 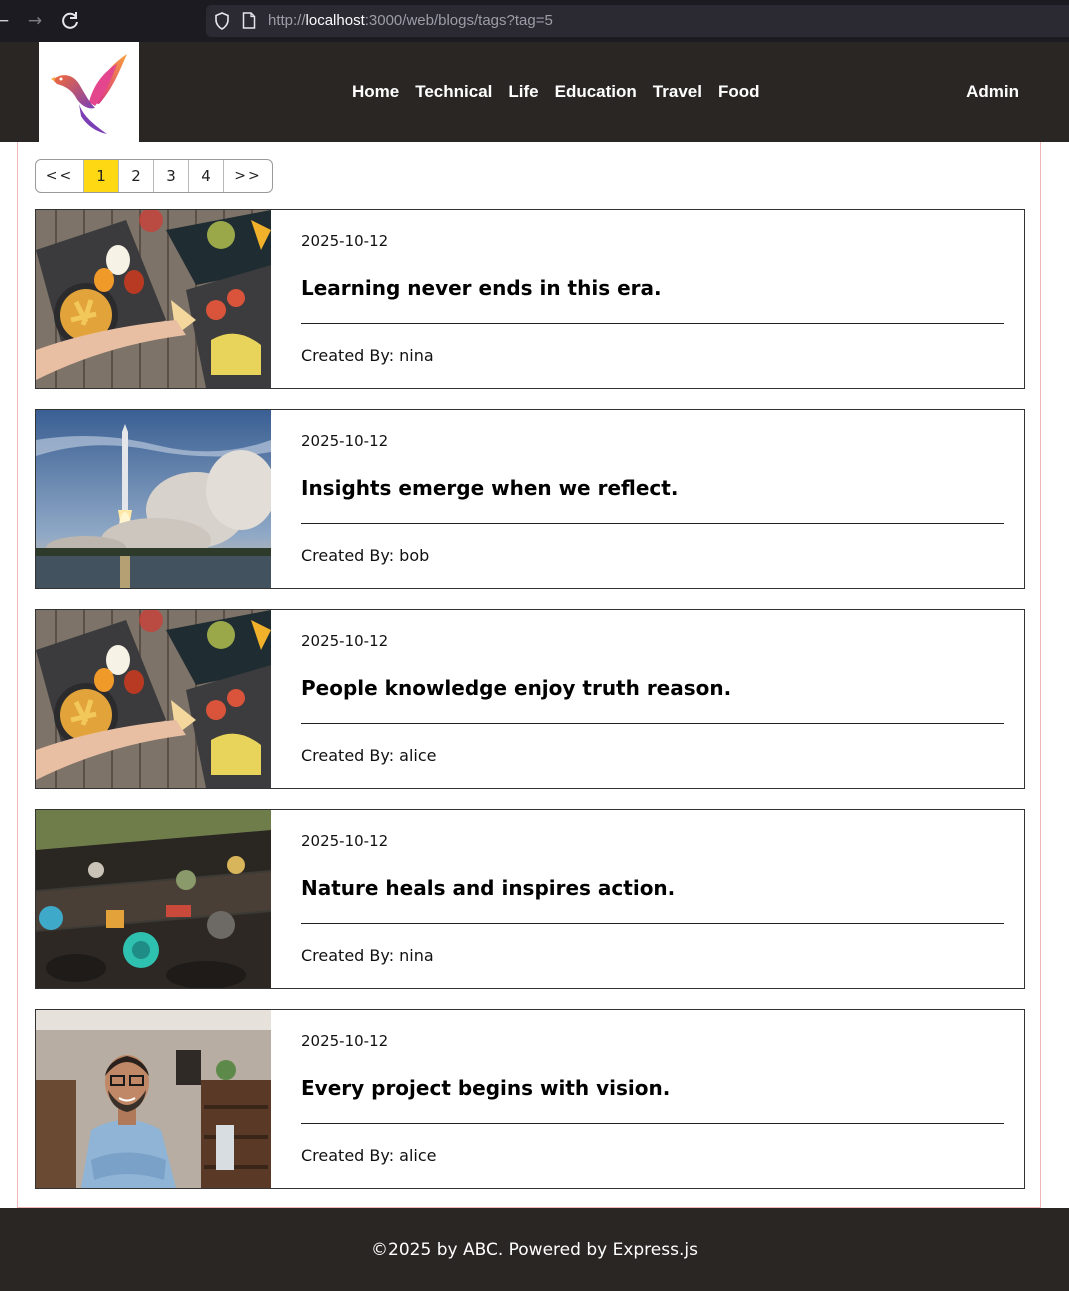 What do you see at coordinates (206, 176) in the screenshot?
I see `pagination-page-4: 4` at bounding box center [206, 176].